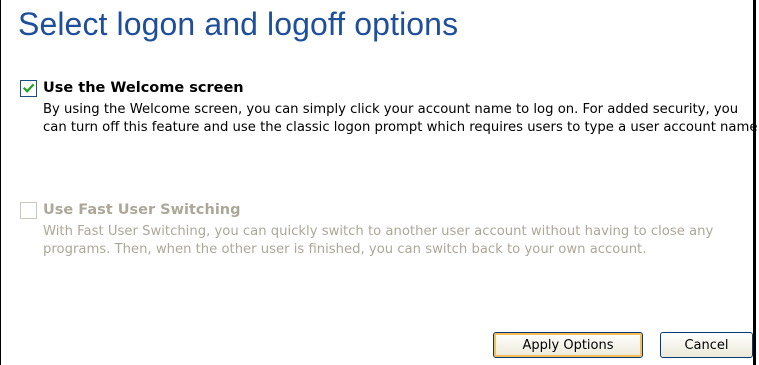 The height and width of the screenshot is (365, 759). I want to click on checkmark-icon, so click(28, 88).